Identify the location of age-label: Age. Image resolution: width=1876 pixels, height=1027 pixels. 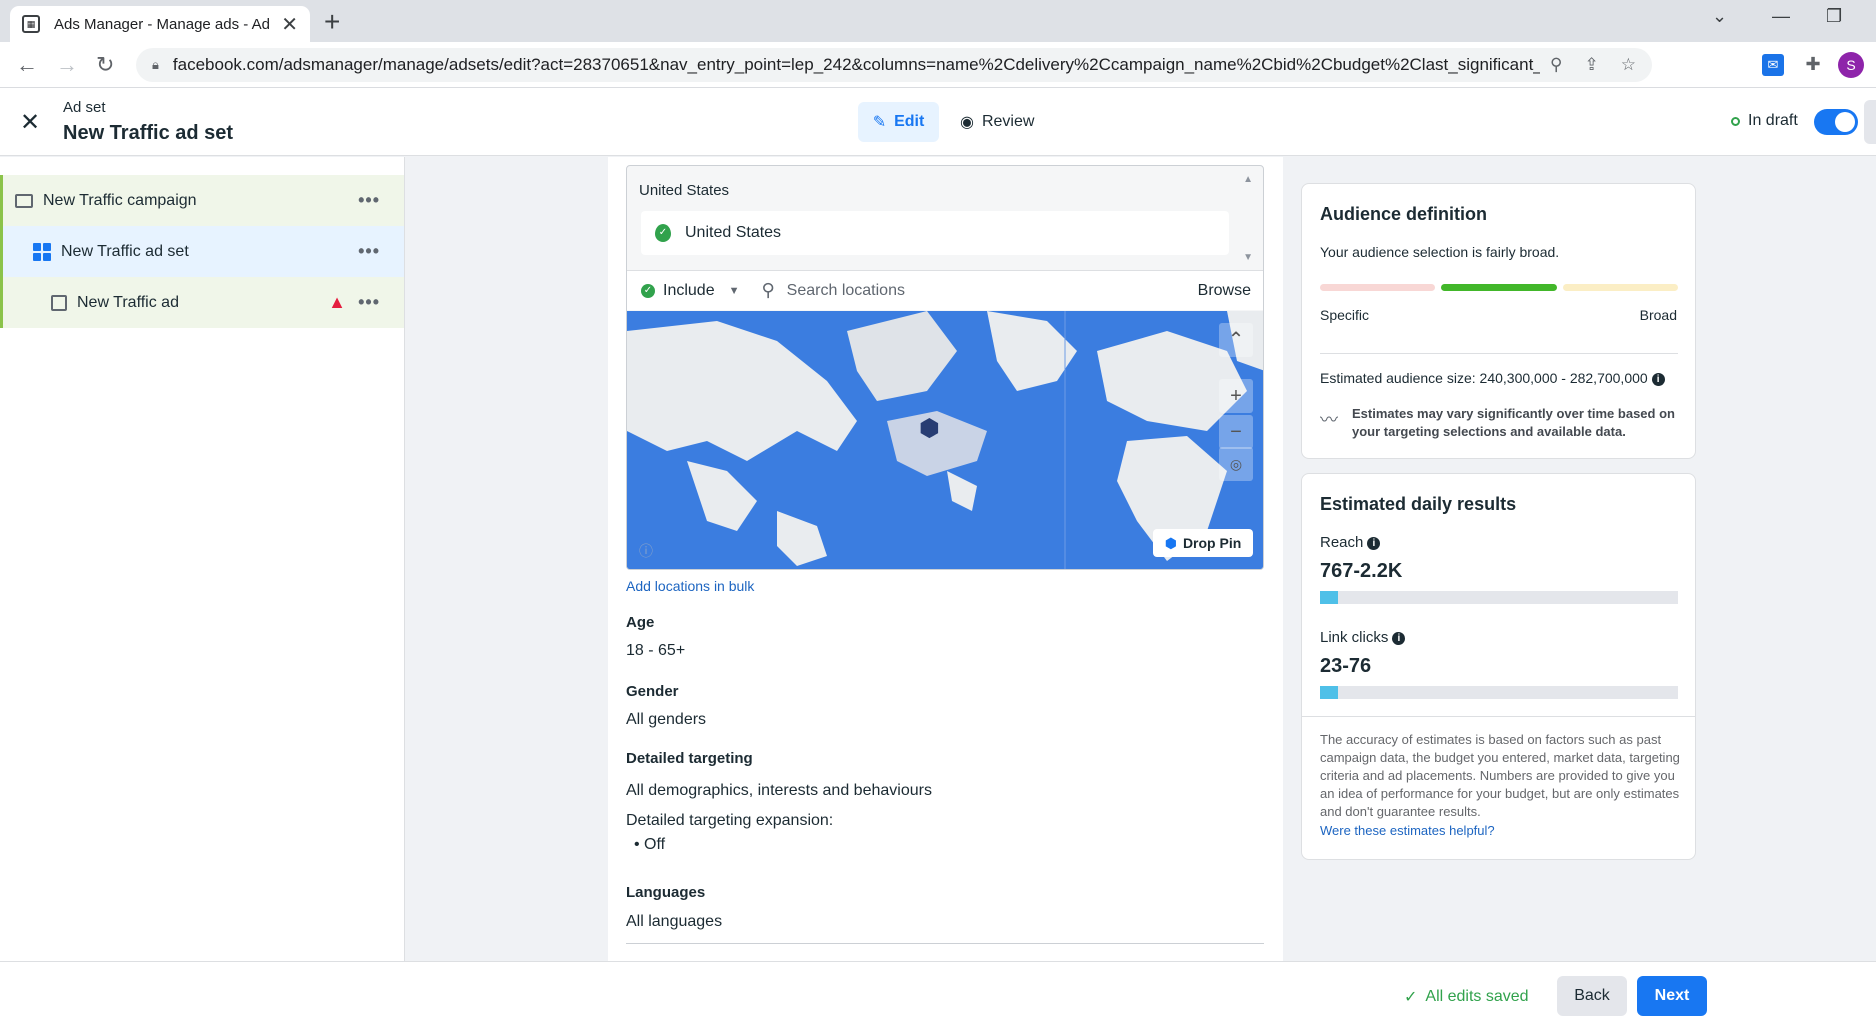
(640, 622).